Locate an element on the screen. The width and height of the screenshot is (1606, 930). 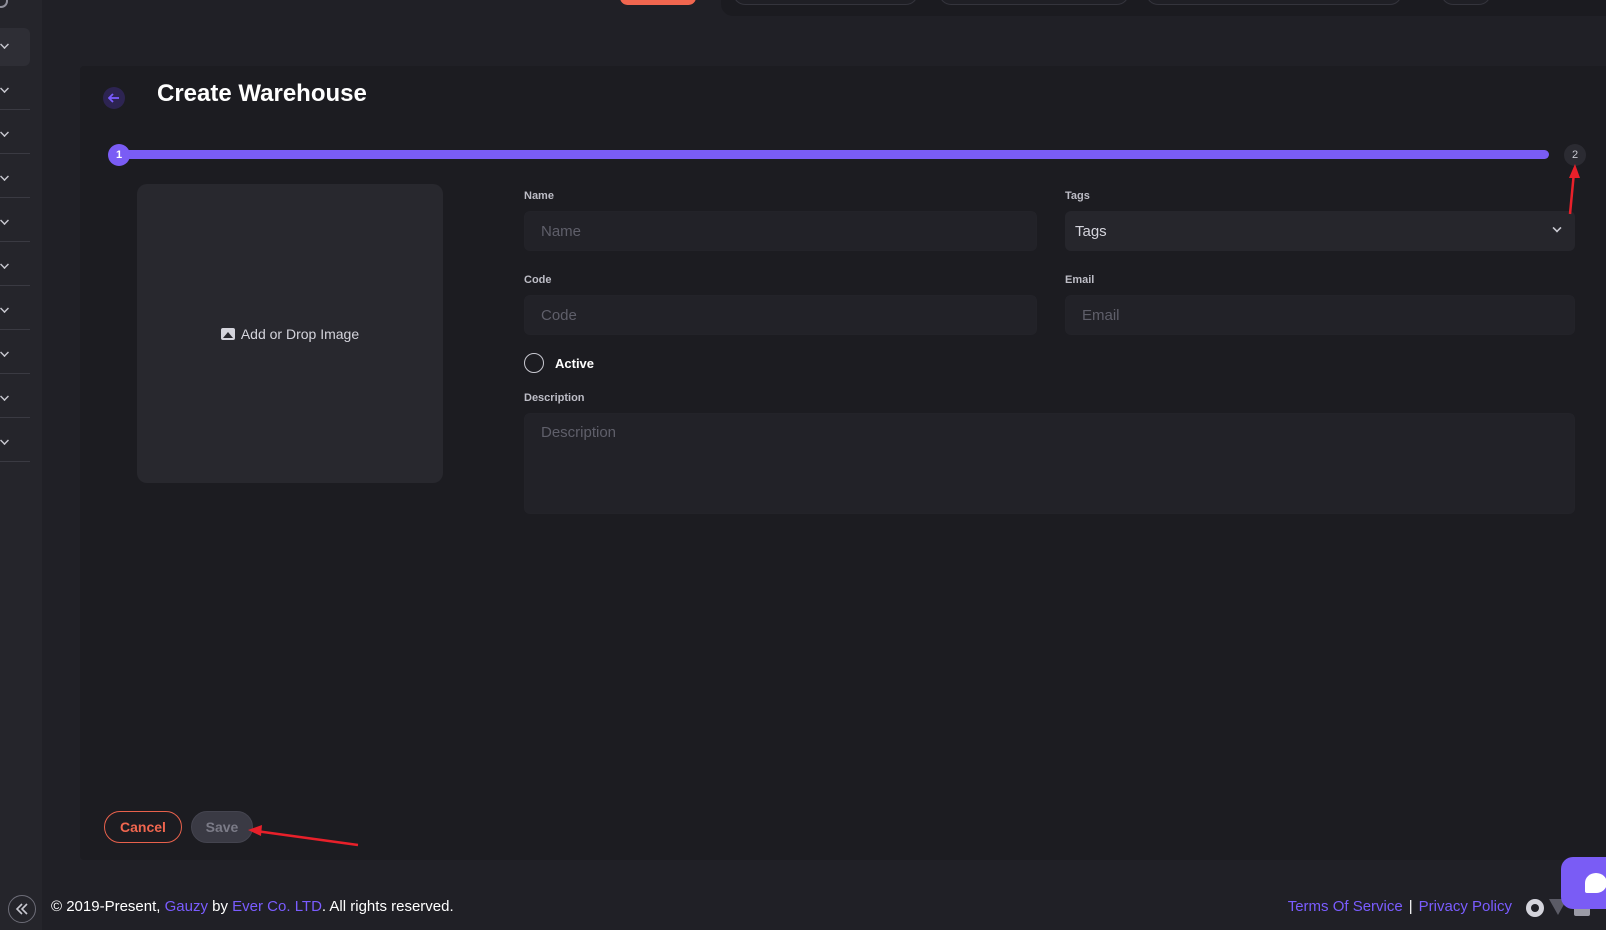
stepper-progress-bar is located at coordinates (833, 154).